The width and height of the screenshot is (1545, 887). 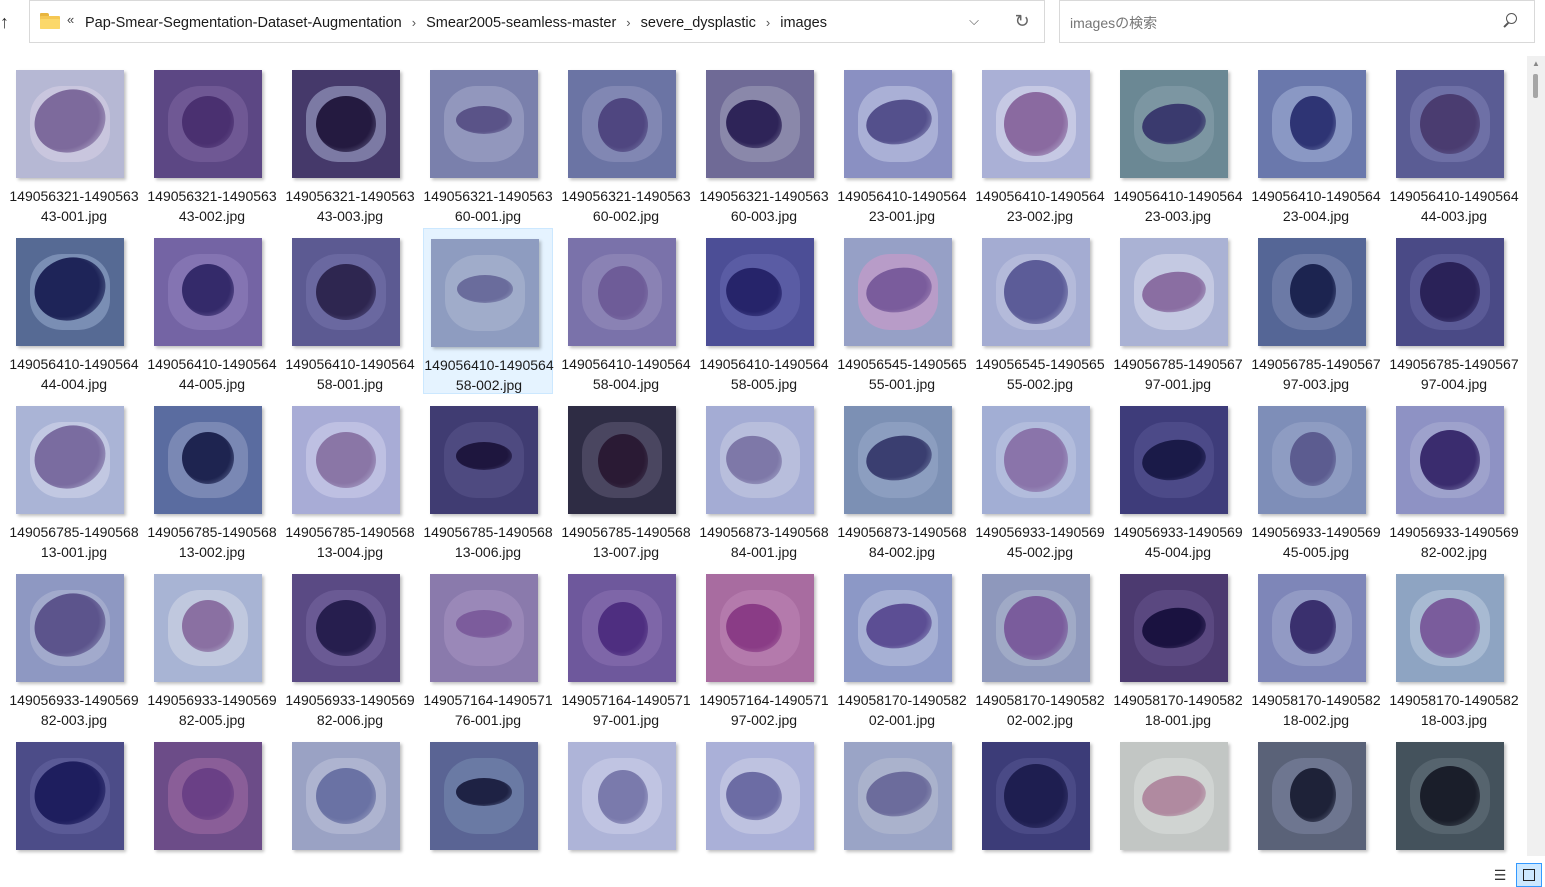 I want to click on file-item: 149056410-149056444-004.jpg, so click(x=74, y=311).